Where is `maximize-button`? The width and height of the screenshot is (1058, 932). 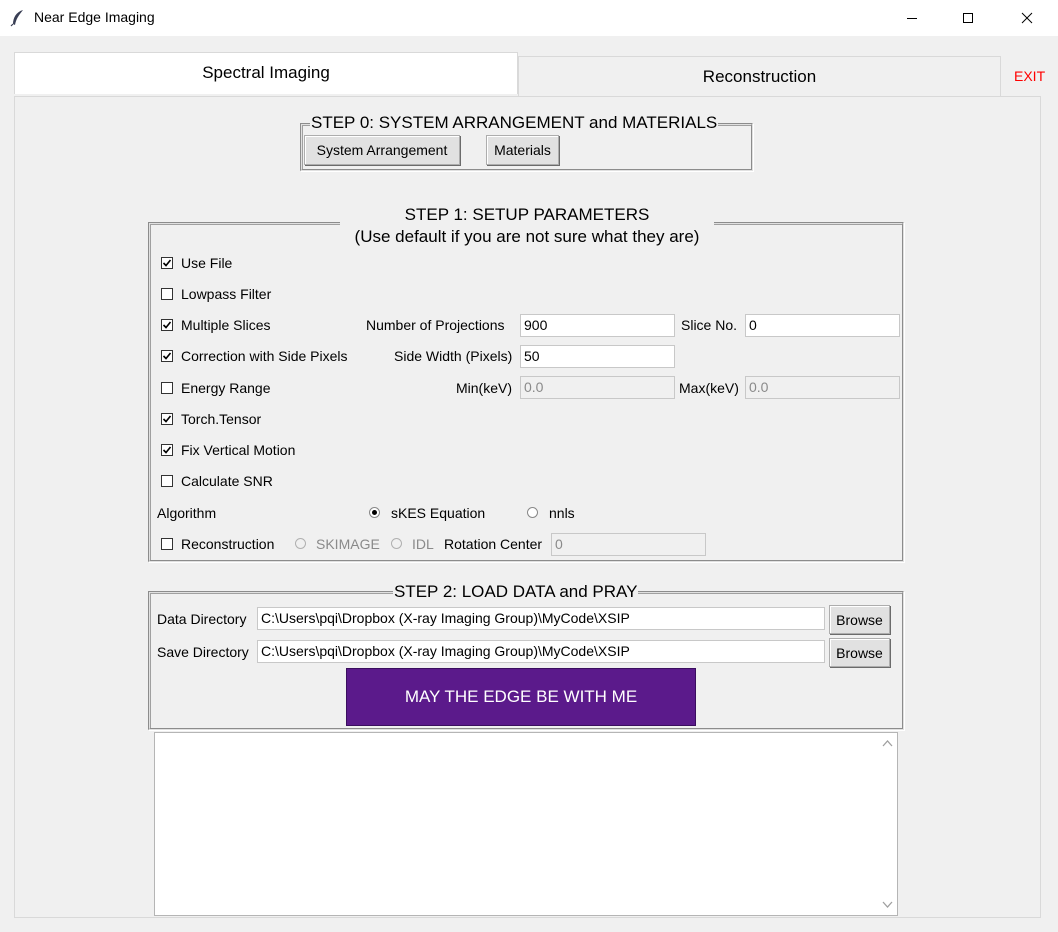
maximize-button is located at coordinates (968, 18).